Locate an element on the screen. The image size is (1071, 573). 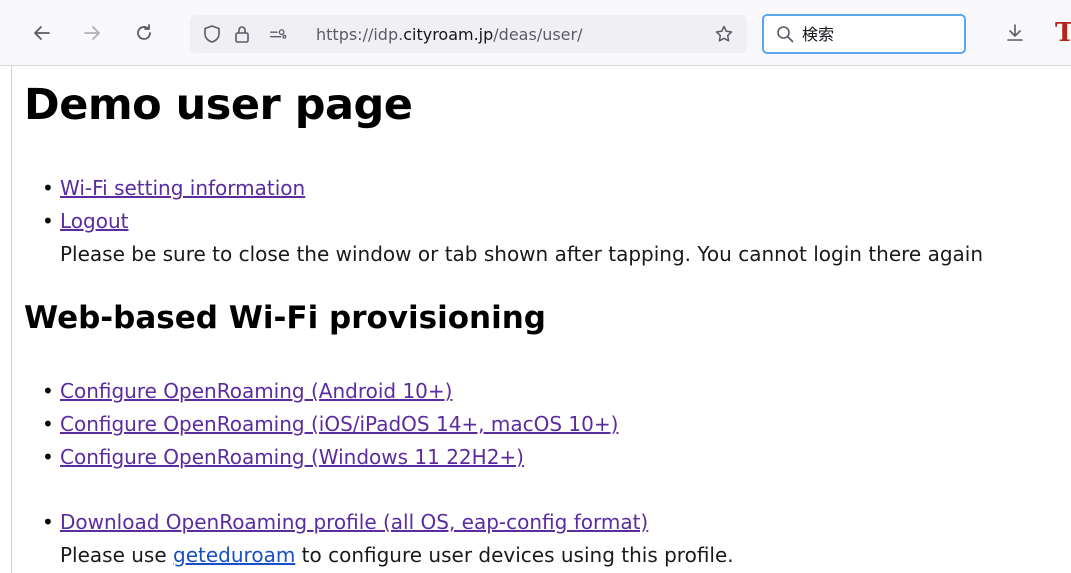
configure-windows-link: Configure OpenRoaming (Windows 11 22H2+) is located at coordinates (292, 457).